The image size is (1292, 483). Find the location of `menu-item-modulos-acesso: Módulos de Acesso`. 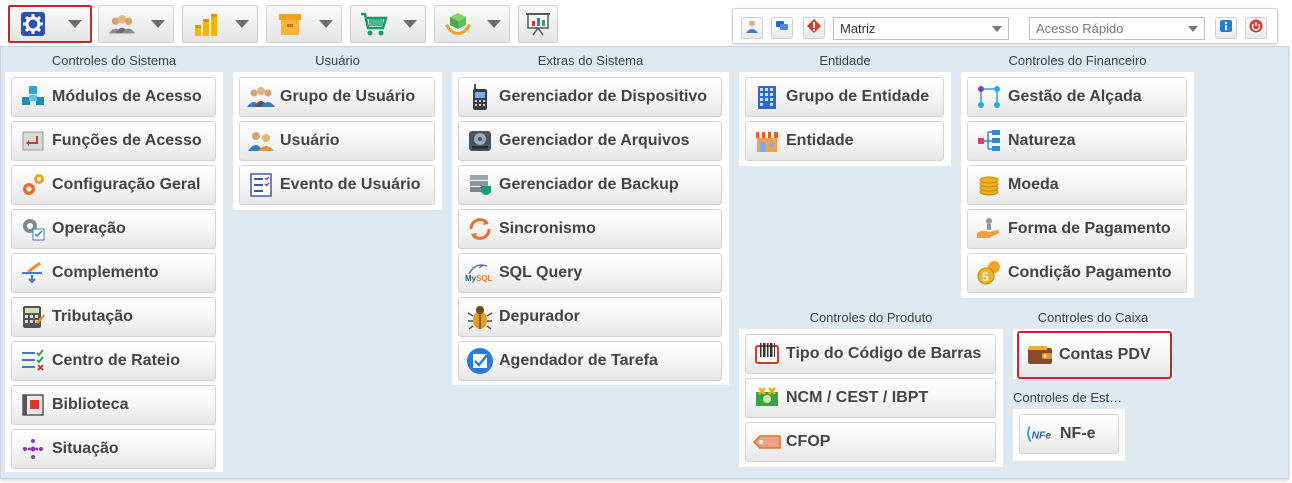

menu-item-modulos-acesso: Módulos de Acesso is located at coordinates (113, 97).